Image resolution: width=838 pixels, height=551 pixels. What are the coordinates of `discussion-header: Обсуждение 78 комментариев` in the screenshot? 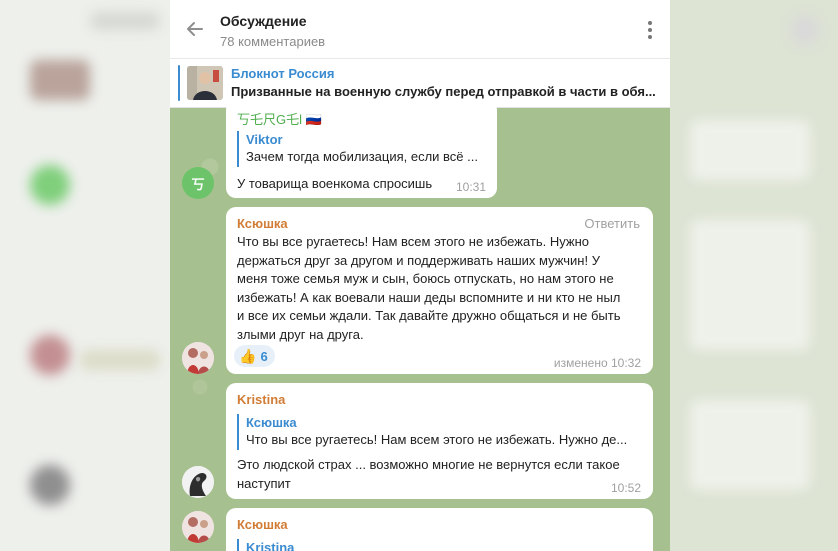 It's located at (420, 29).